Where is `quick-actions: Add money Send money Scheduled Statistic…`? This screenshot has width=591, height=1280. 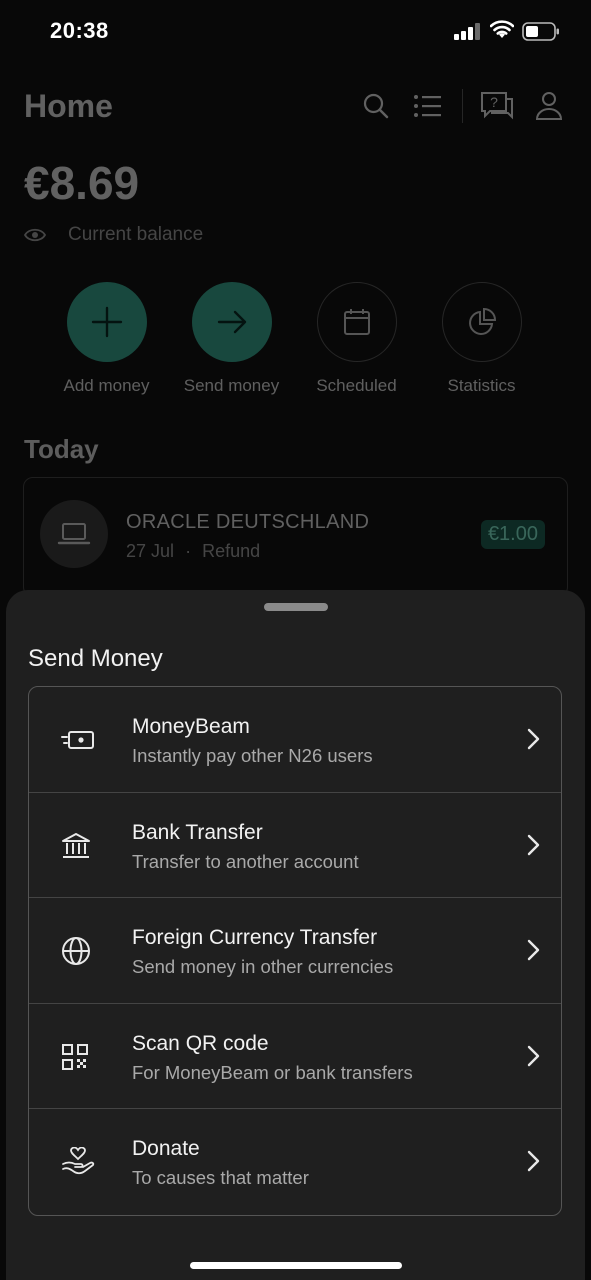 quick-actions: Add money Send money Scheduled Statistic… is located at coordinates (294, 339).